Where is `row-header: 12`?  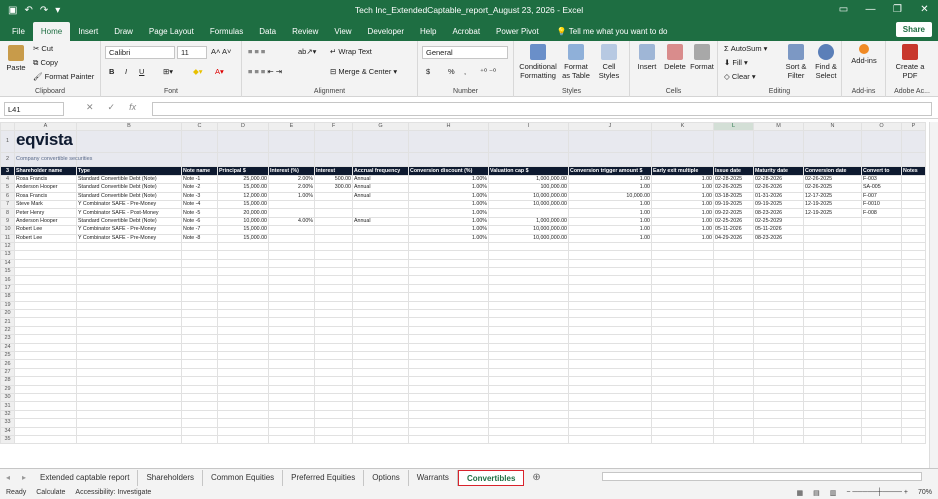 row-header: 12 is located at coordinates (7, 246).